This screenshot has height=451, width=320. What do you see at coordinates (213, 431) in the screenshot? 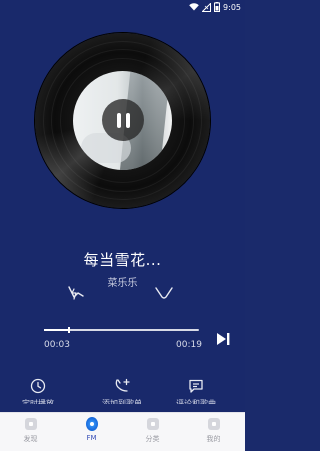
I see `tab-mine: 我的` at bounding box center [213, 431].